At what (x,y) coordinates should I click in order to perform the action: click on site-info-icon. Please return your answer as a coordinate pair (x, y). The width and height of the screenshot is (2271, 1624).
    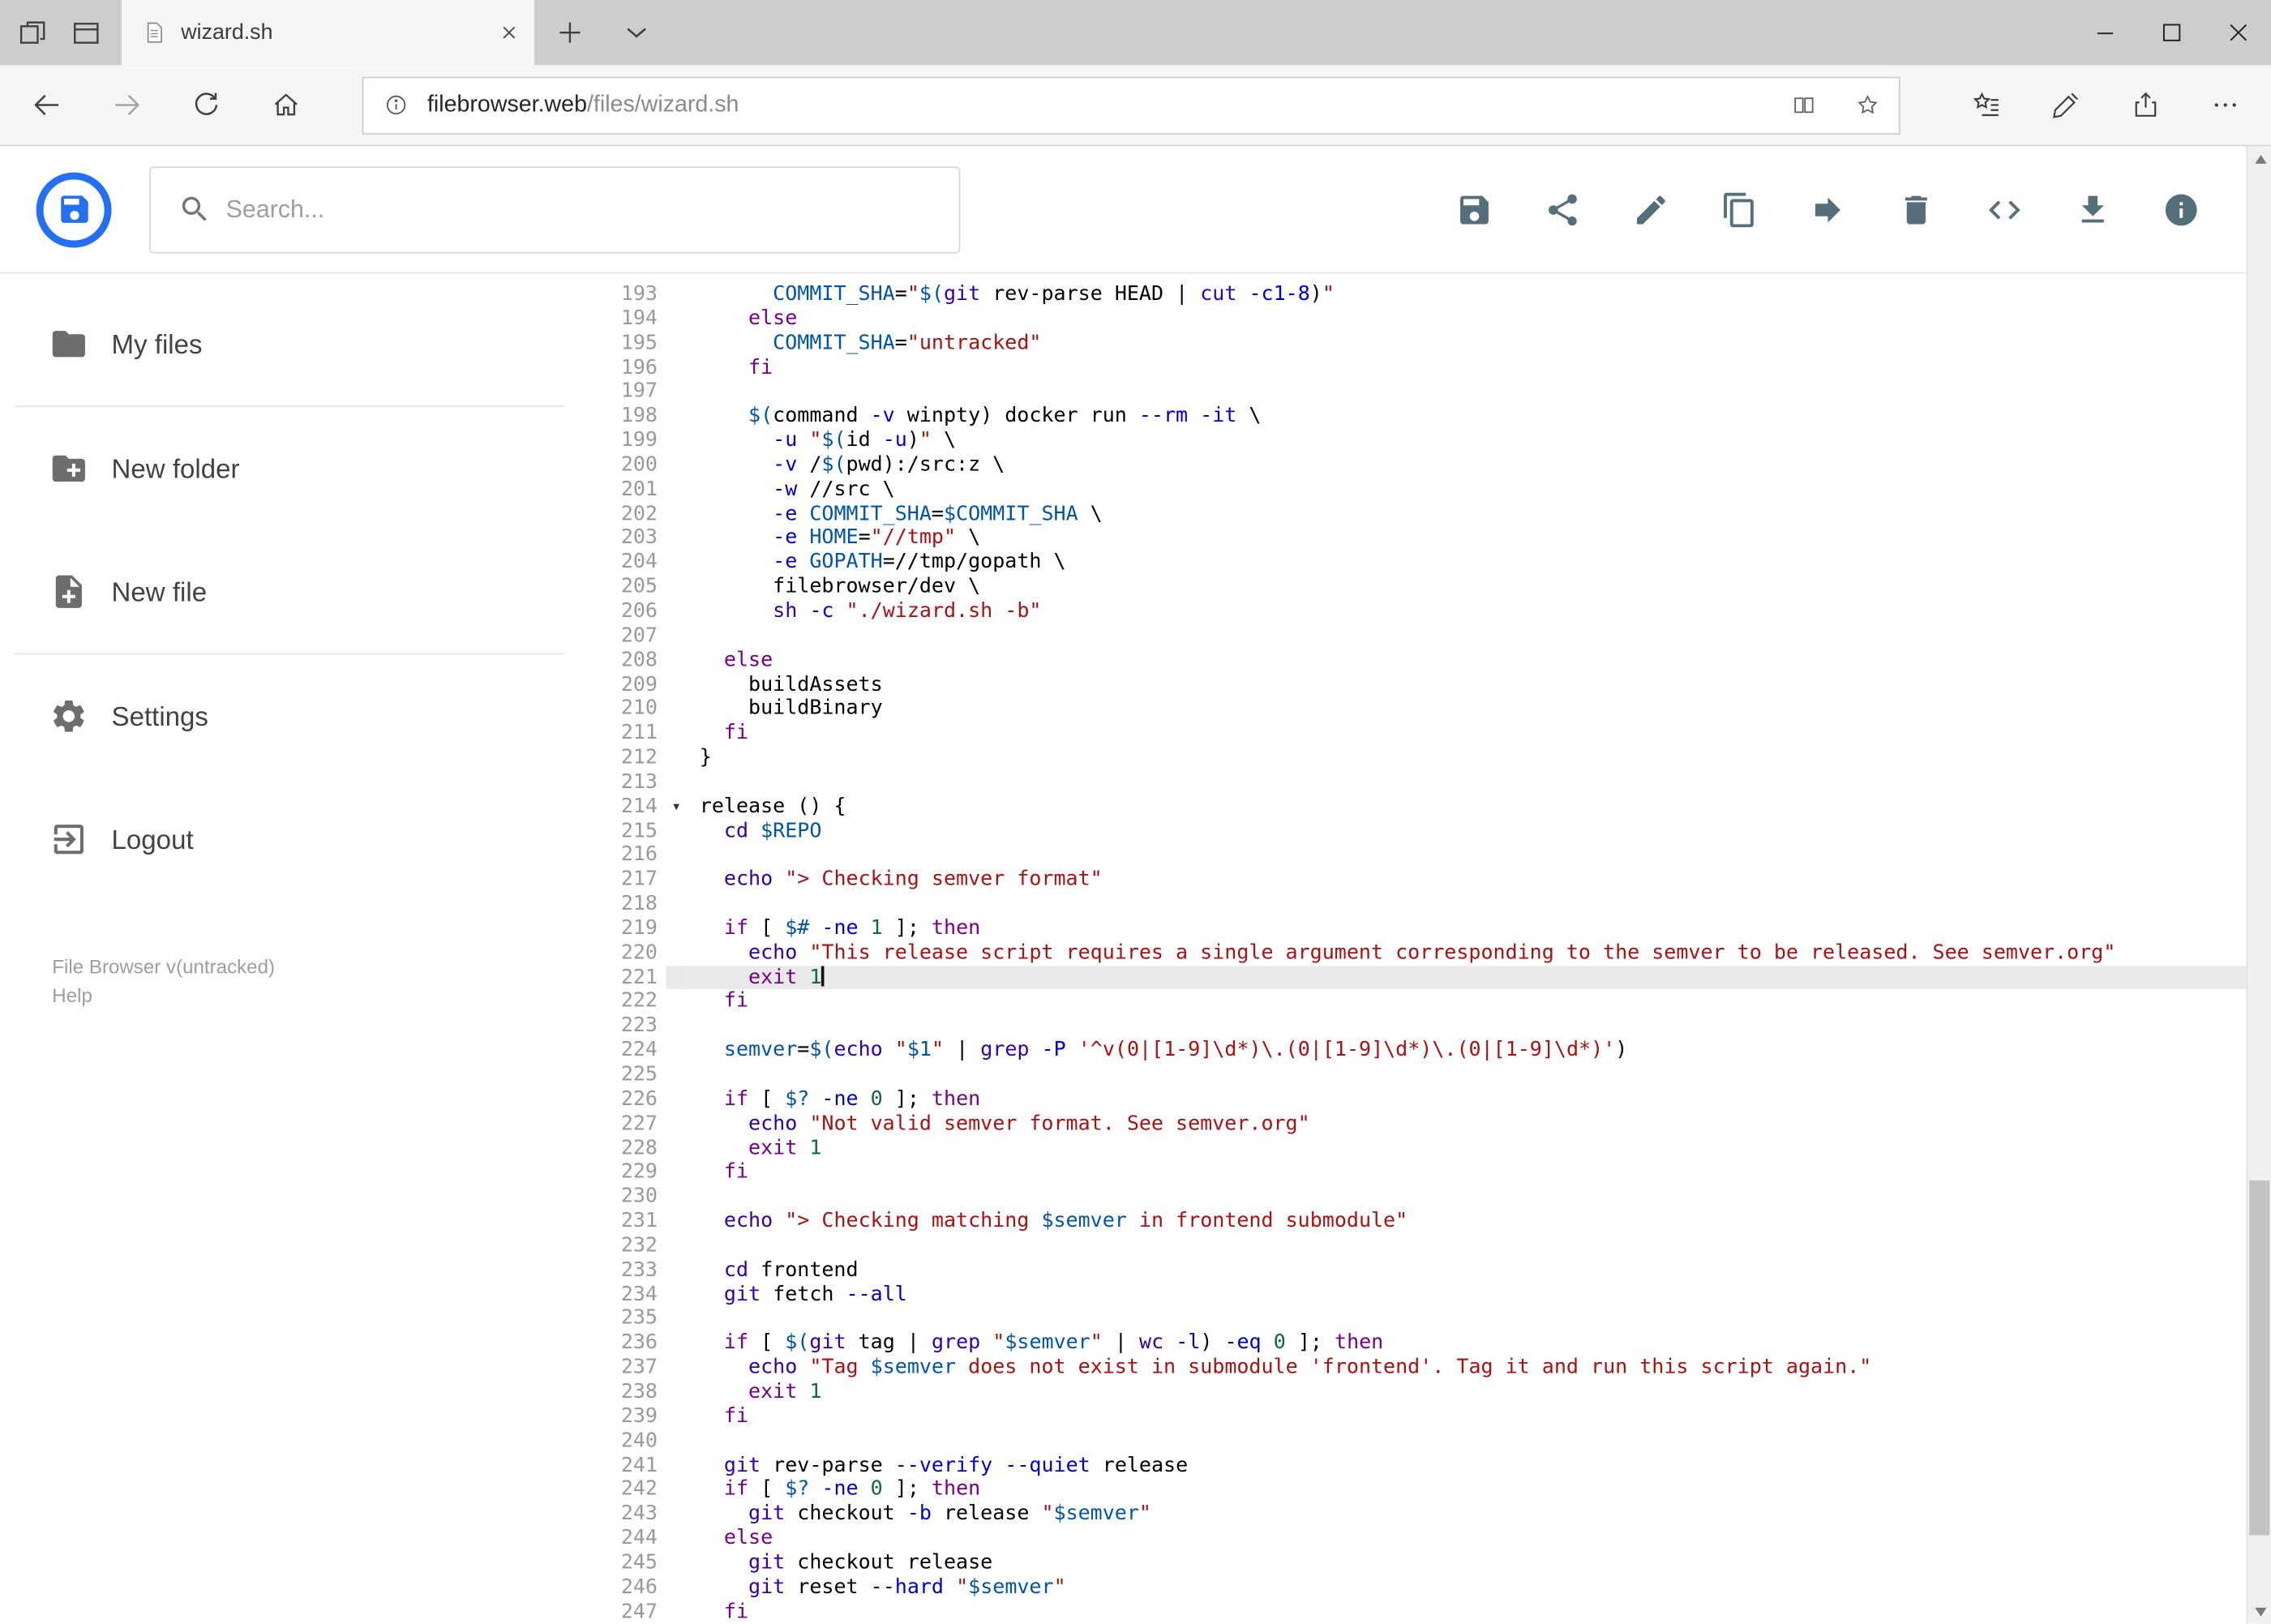
    Looking at the image, I should click on (395, 105).